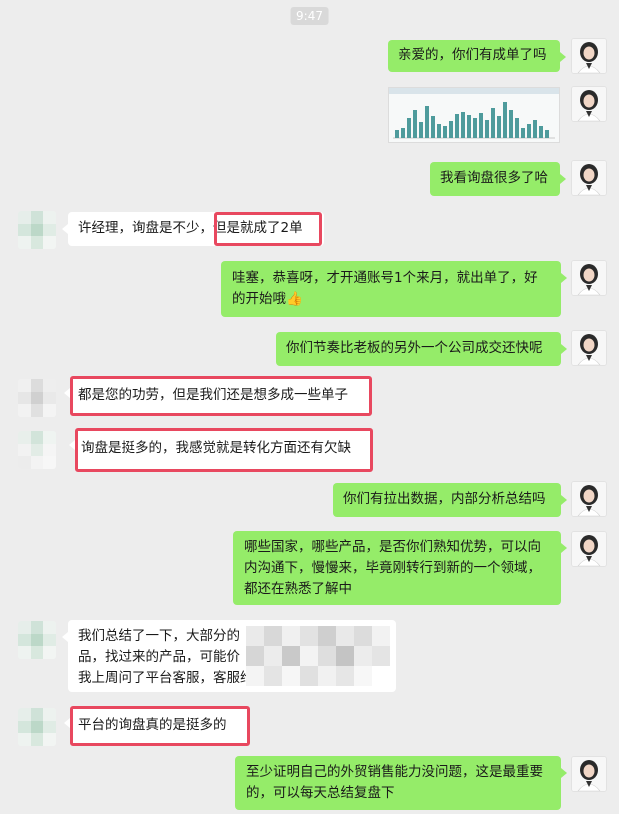 The image size is (619, 814). I want to click on message-text: 都是您的功劳，但是我们还是想多成一些单子, so click(213, 395).